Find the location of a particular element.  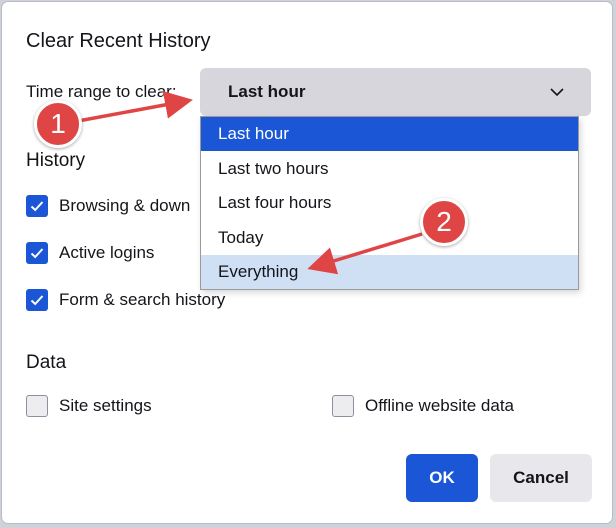

data-item-offline-data: Offline website data is located at coordinates (423, 406).